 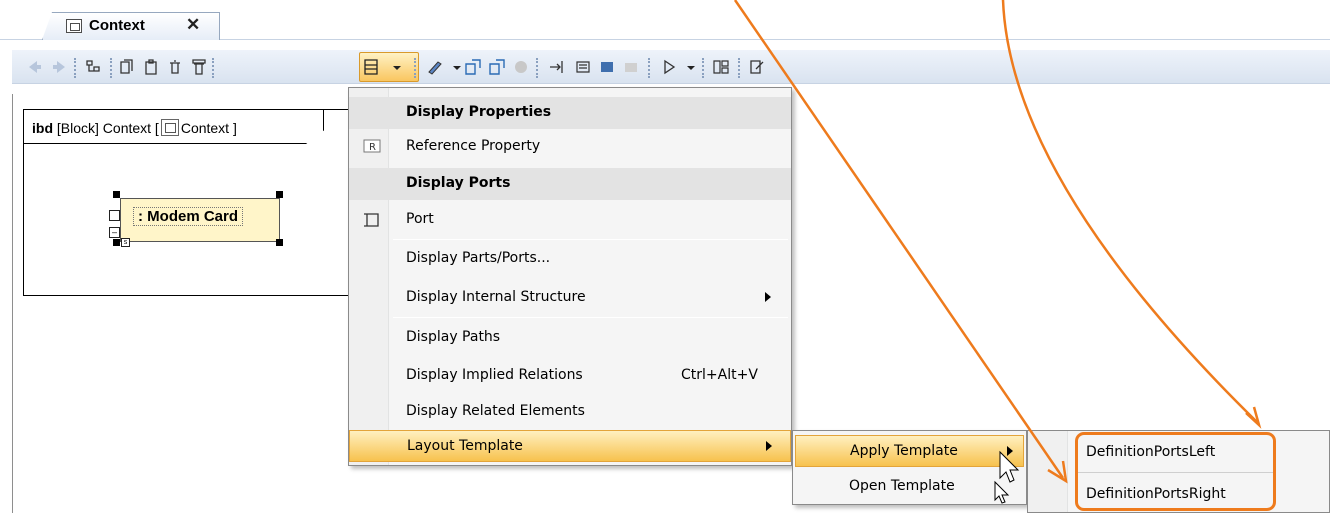 I want to click on note-icon, so click(x=583, y=67).